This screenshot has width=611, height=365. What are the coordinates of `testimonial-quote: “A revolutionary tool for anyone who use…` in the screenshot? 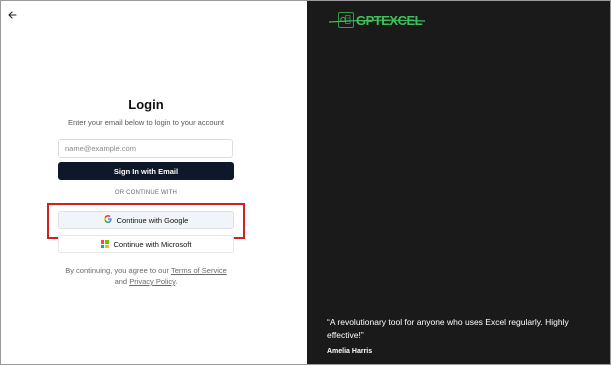 It's located at (448, 328).